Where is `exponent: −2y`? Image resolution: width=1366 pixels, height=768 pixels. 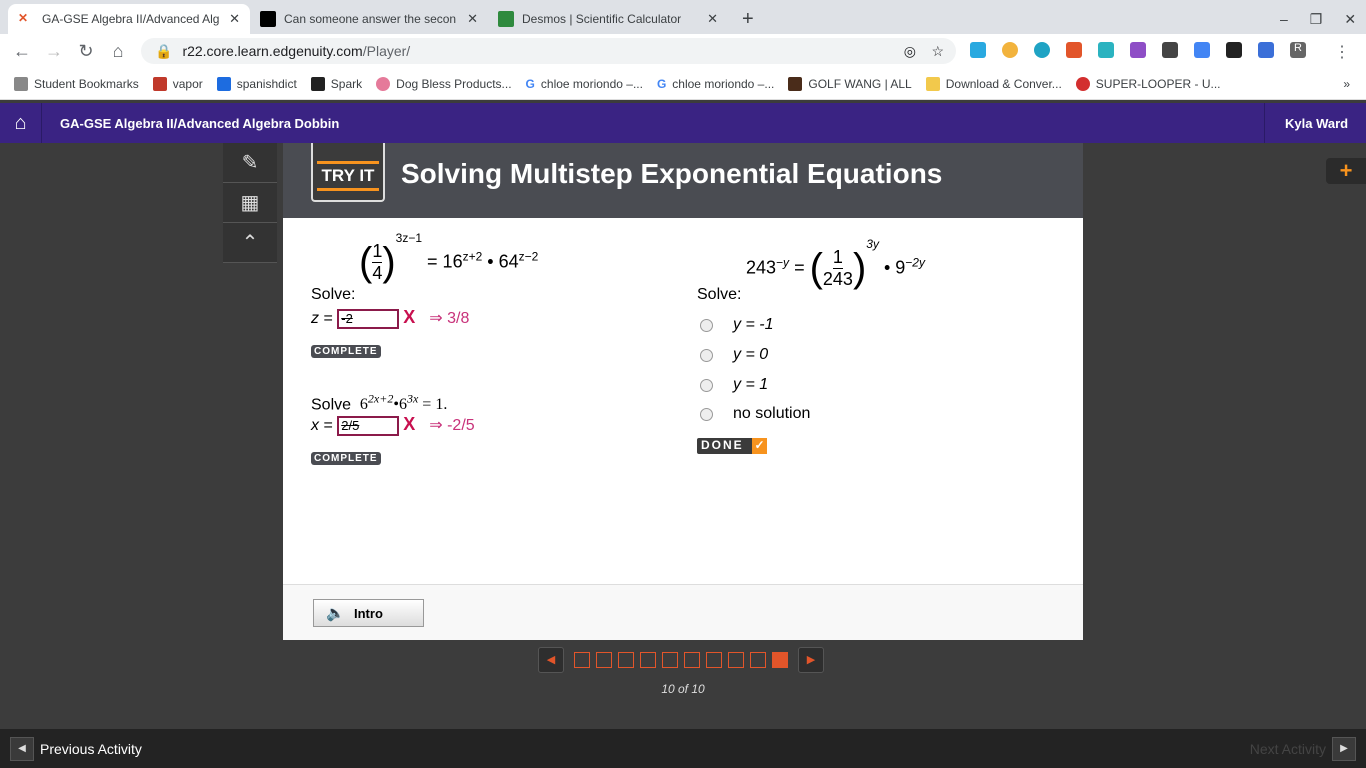
exponent: −2y is located at coordinates (915, 262).